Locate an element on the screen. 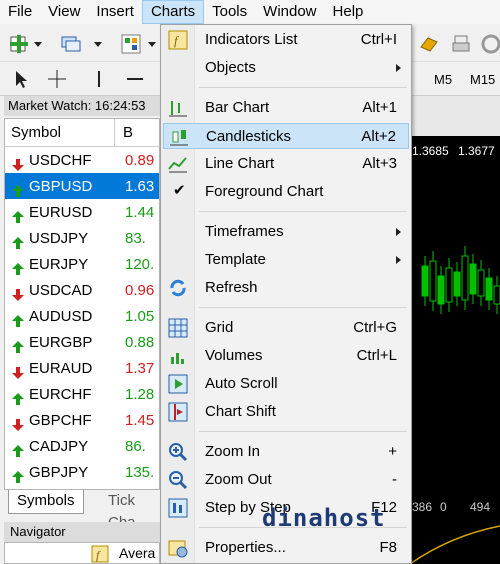 The image size is (500, 564). timeframe-m15: M15 is located at coordinates (482, 79).